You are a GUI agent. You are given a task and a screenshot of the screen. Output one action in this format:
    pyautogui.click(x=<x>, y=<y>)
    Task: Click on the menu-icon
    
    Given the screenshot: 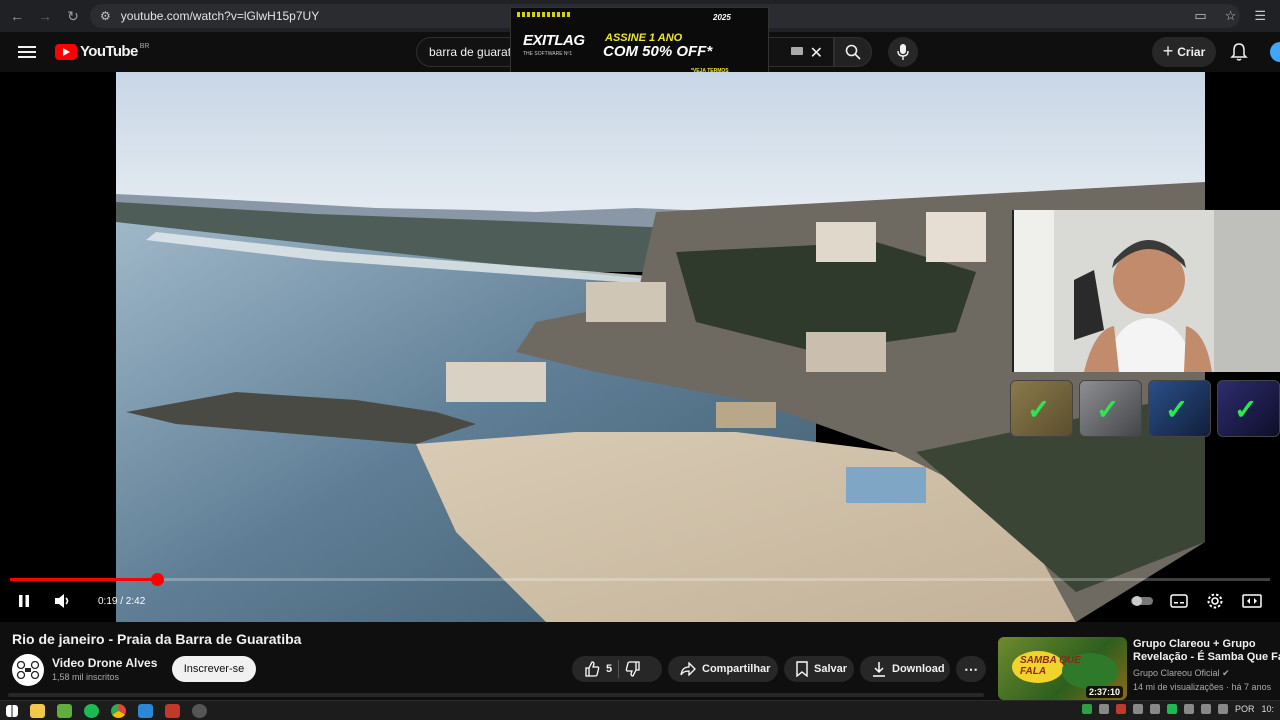 What is the action you would take?
    pyautogui.click(x=27, y=52)
    